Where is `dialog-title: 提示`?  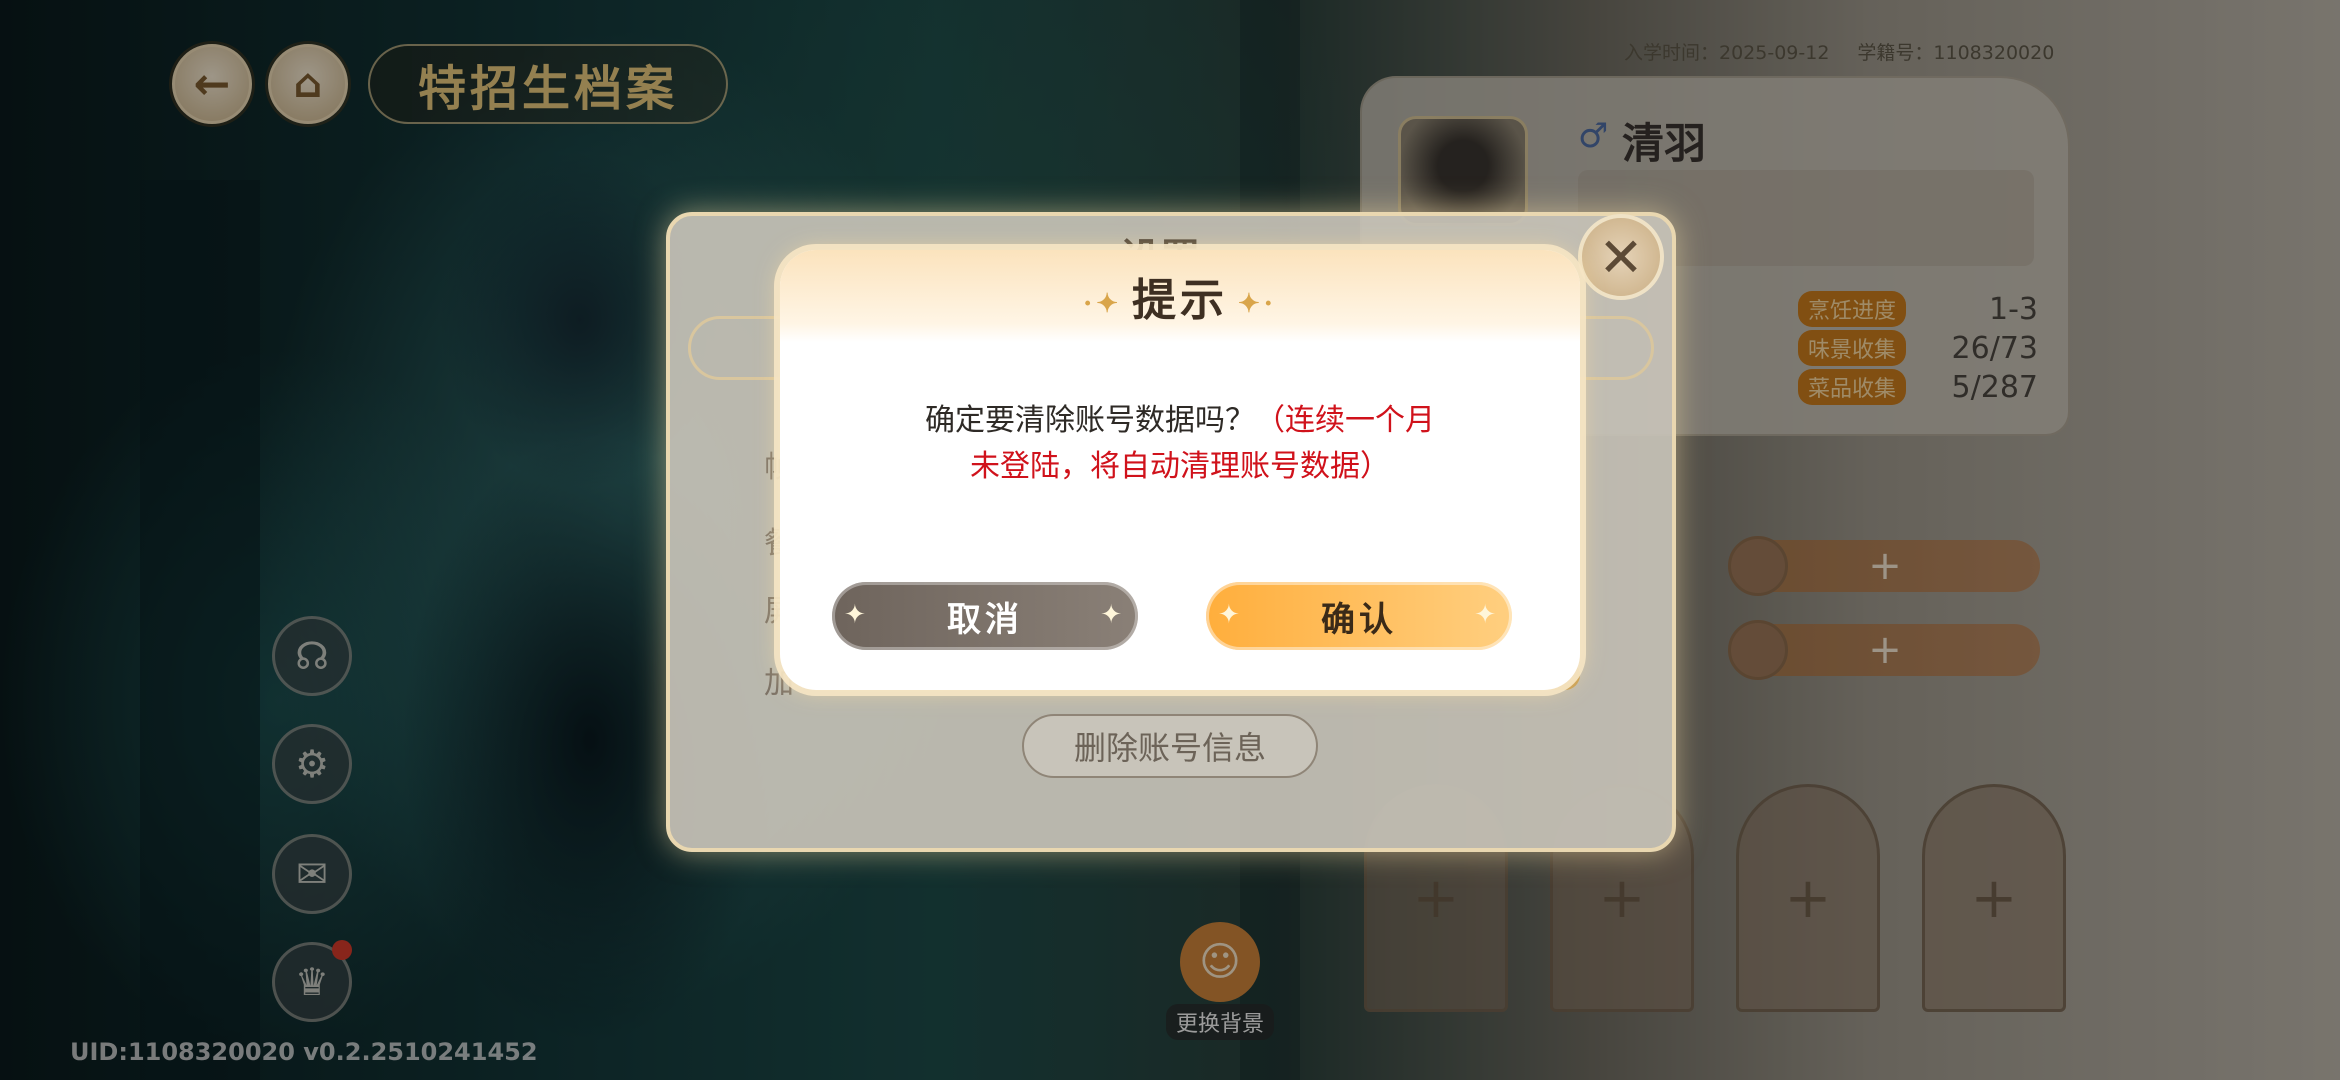 dialog-title: 提示 is located at coordinates (1180, 300).